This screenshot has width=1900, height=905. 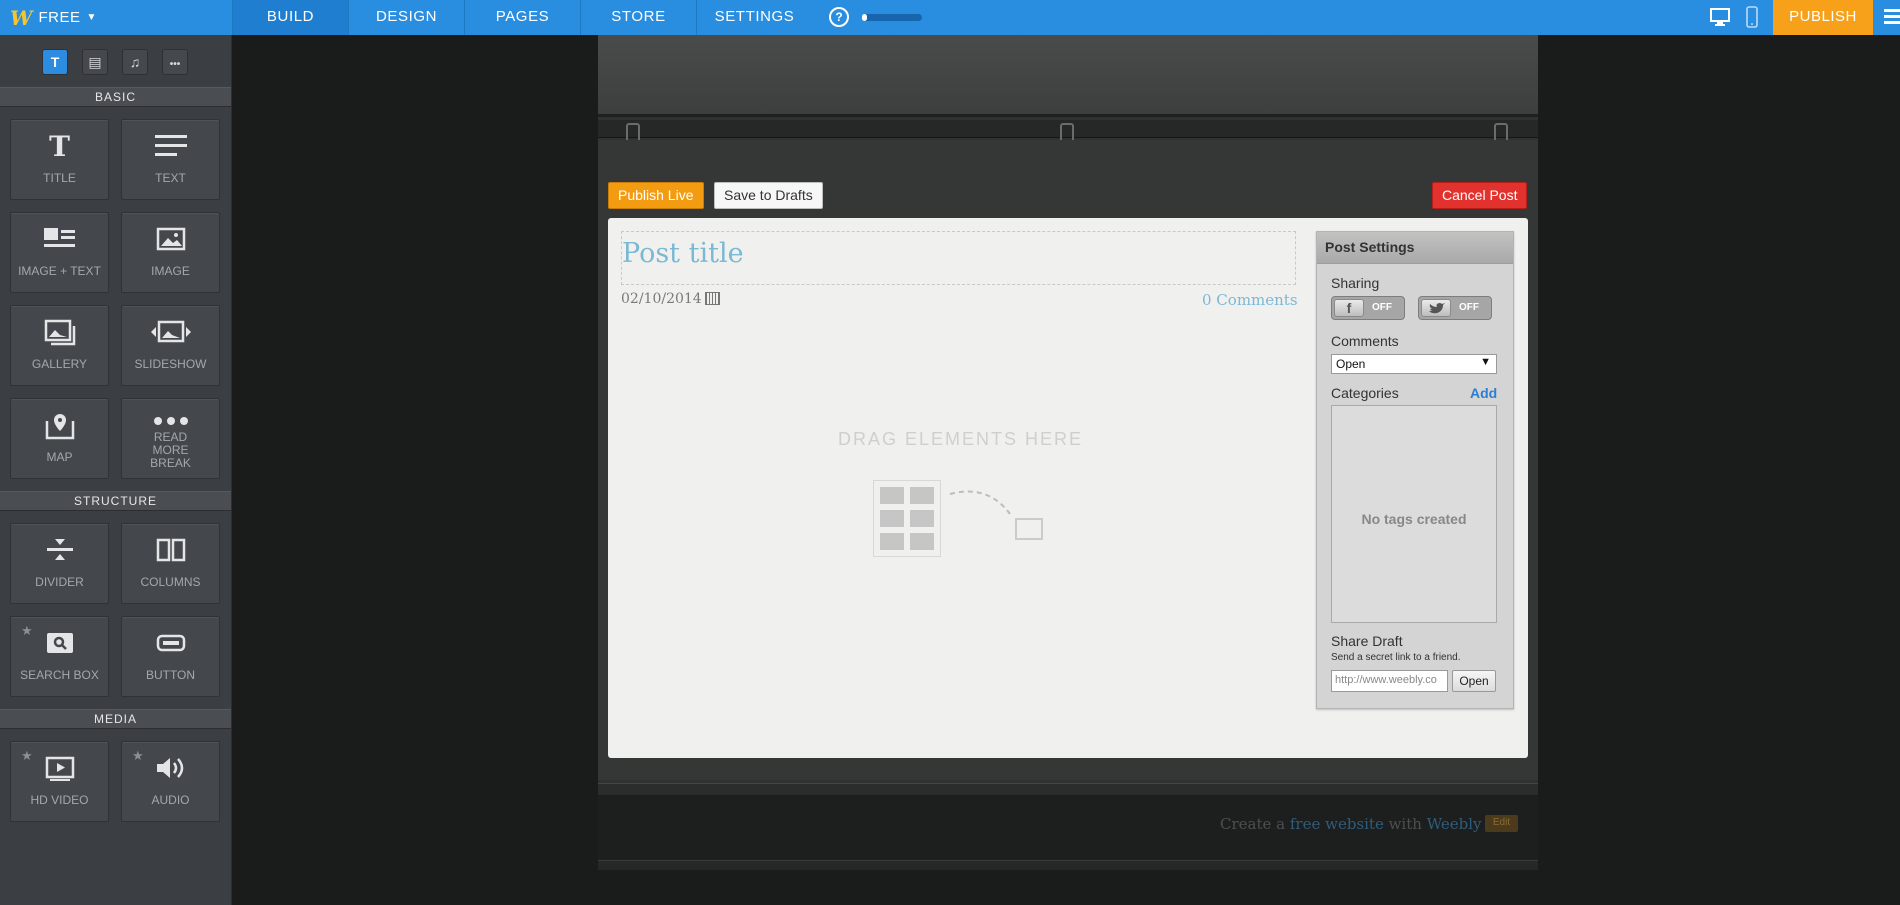 I want to click on text-icon: T, so click(x=55, y=62).